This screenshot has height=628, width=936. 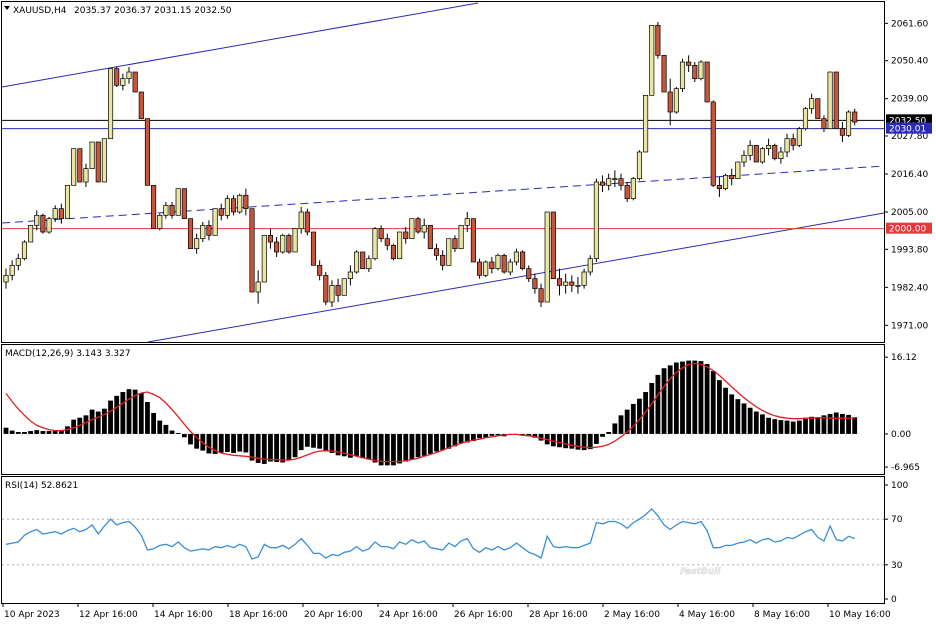 What do you see at coordinates (907, 130) in the screenshot?
I see `bid-price-tag-text: 2030.01` at bounding box center [907, 130].